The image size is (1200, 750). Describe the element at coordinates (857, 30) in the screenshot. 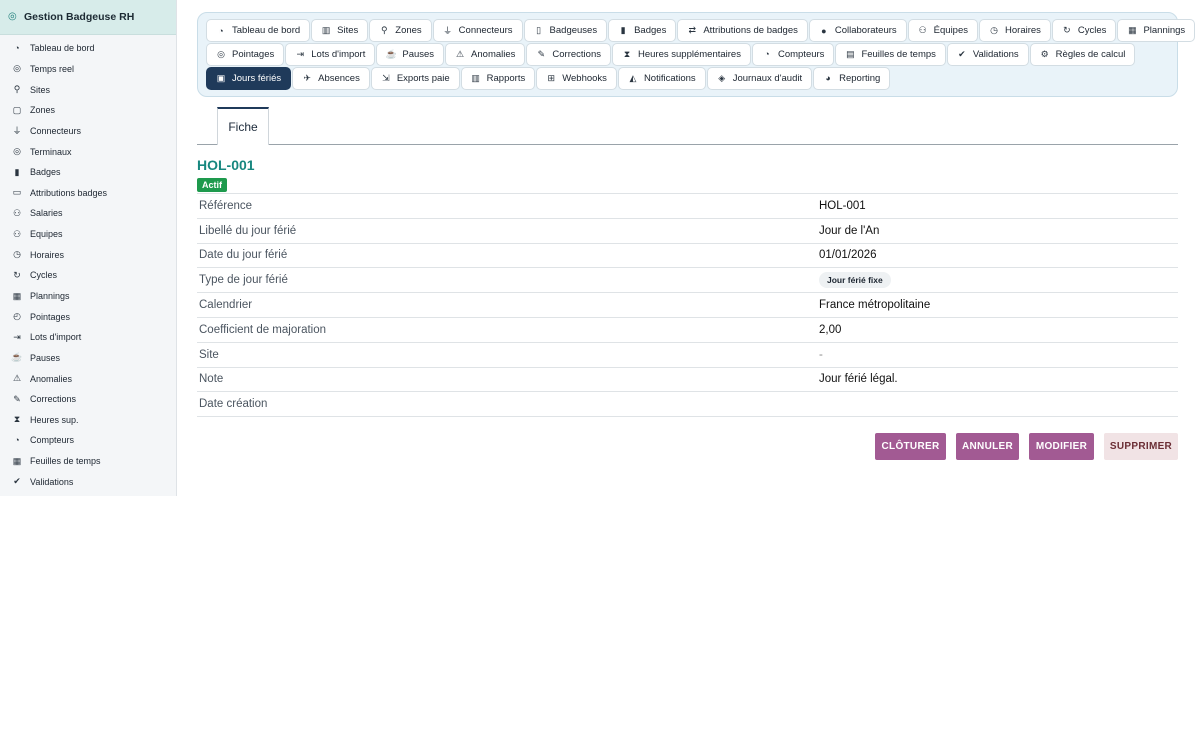

I see `tab-collaborateurs: ● Collaborateurs` at that location.